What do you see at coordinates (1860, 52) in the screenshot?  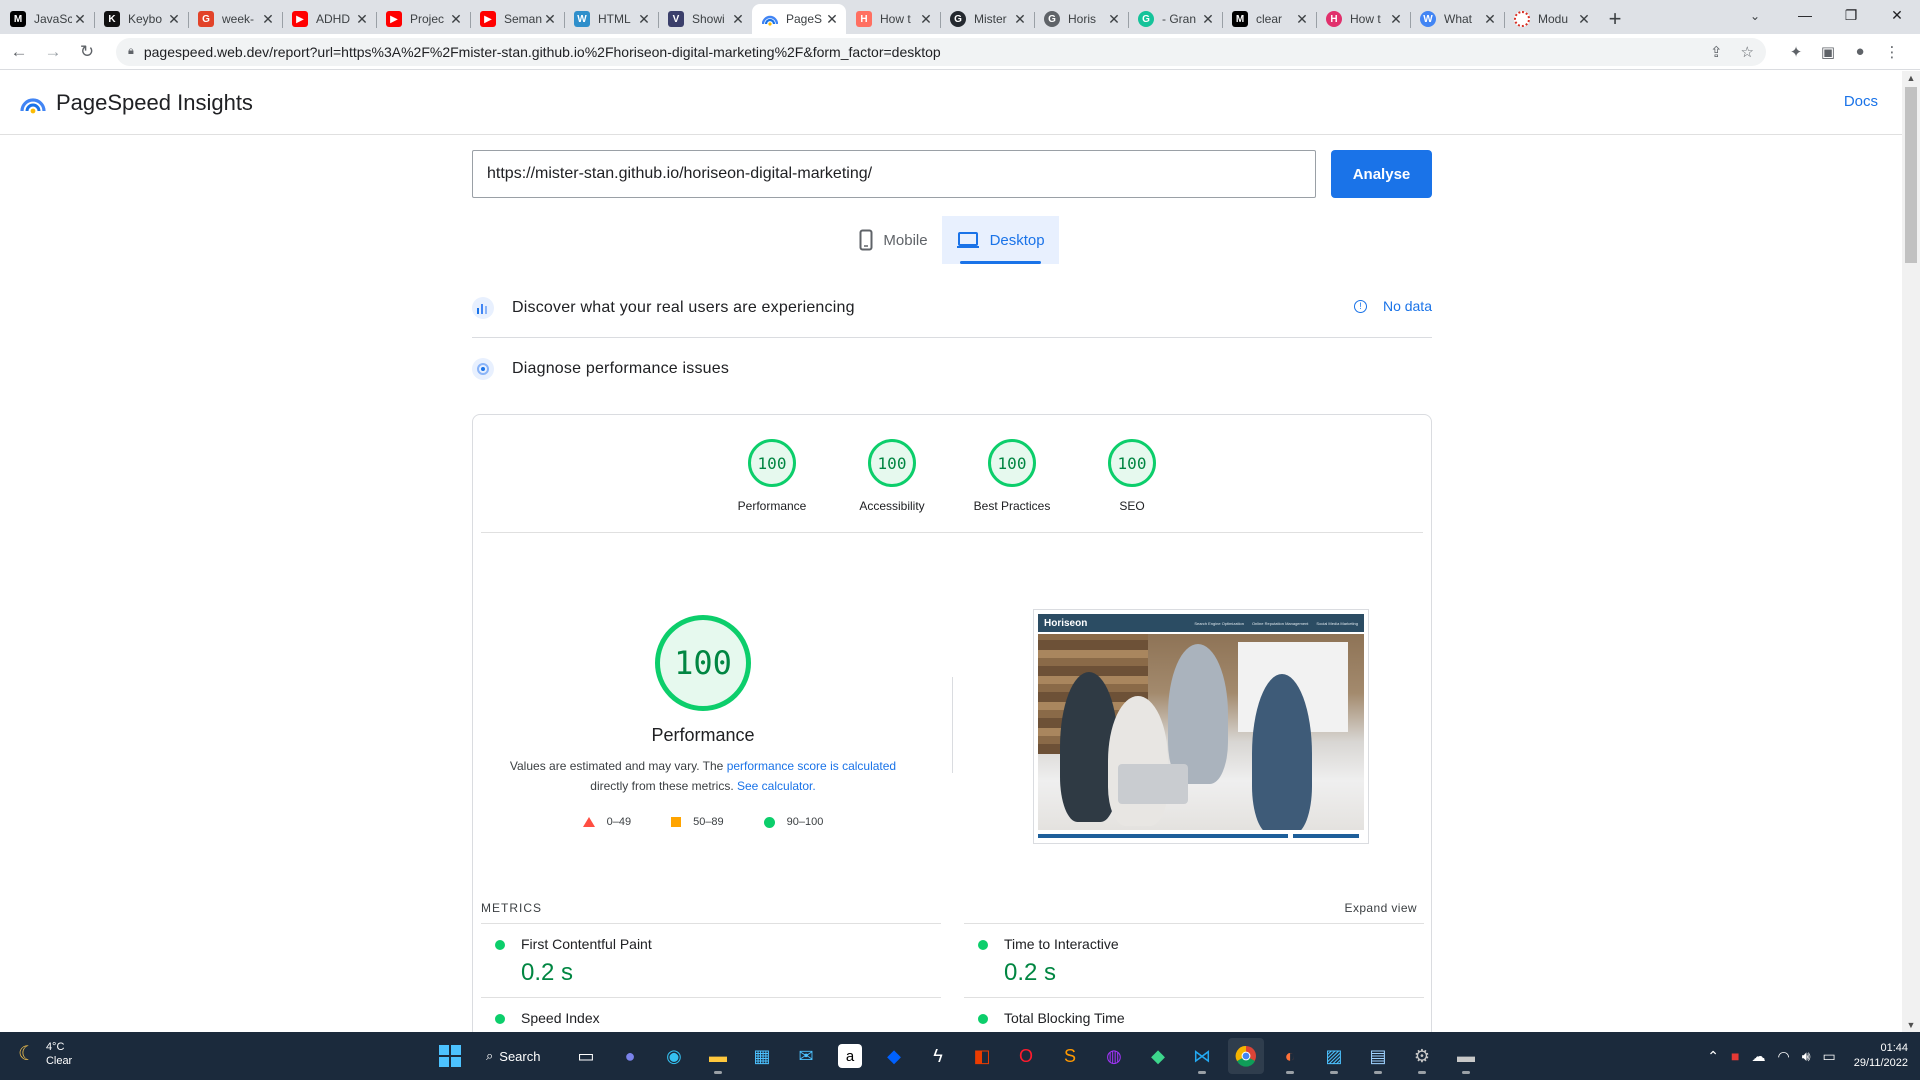 I see `profile-avatar-icon: ●` at bounding box center [1860, 52].